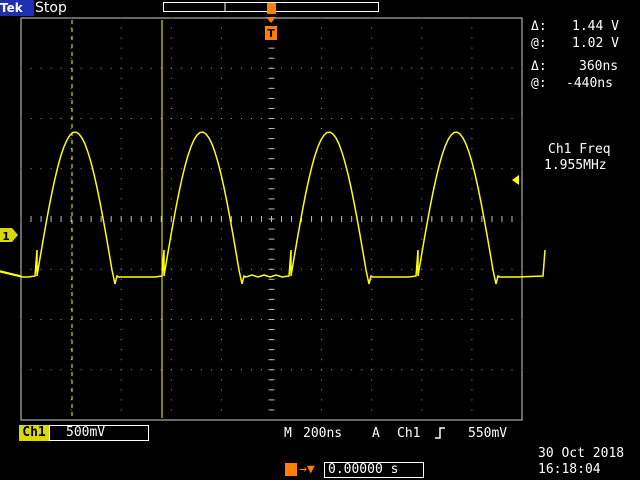  I want to click on trigger-delay-arrow-icon: →▼, so click(307, 469).